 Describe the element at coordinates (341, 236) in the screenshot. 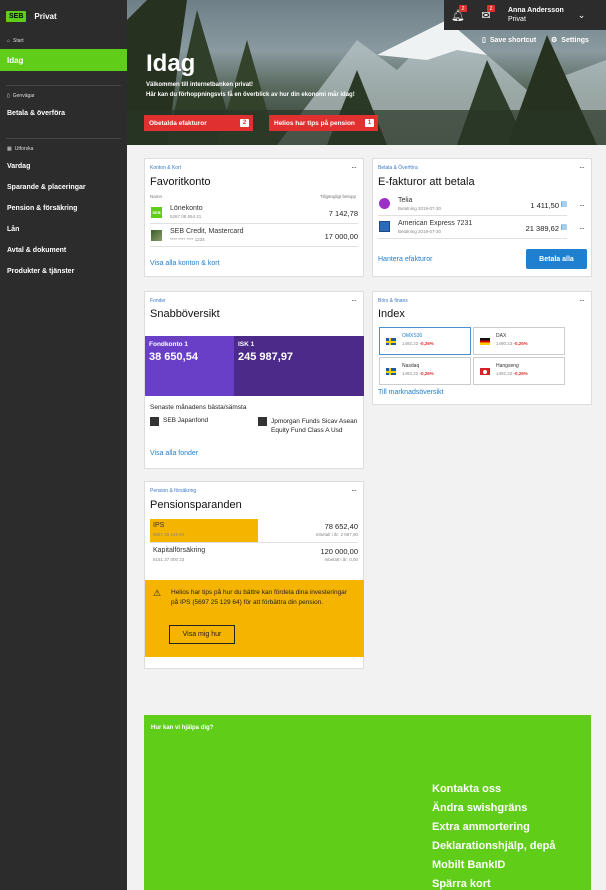

I see `account-amount: 17 000,00` at that location.